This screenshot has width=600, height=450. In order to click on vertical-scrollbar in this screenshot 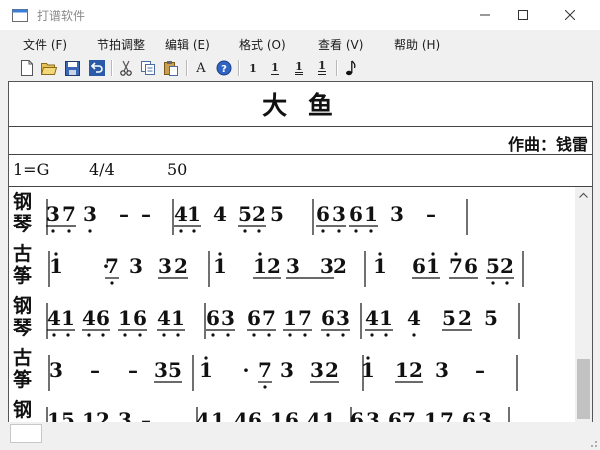, I will do `click(583, 304)`.